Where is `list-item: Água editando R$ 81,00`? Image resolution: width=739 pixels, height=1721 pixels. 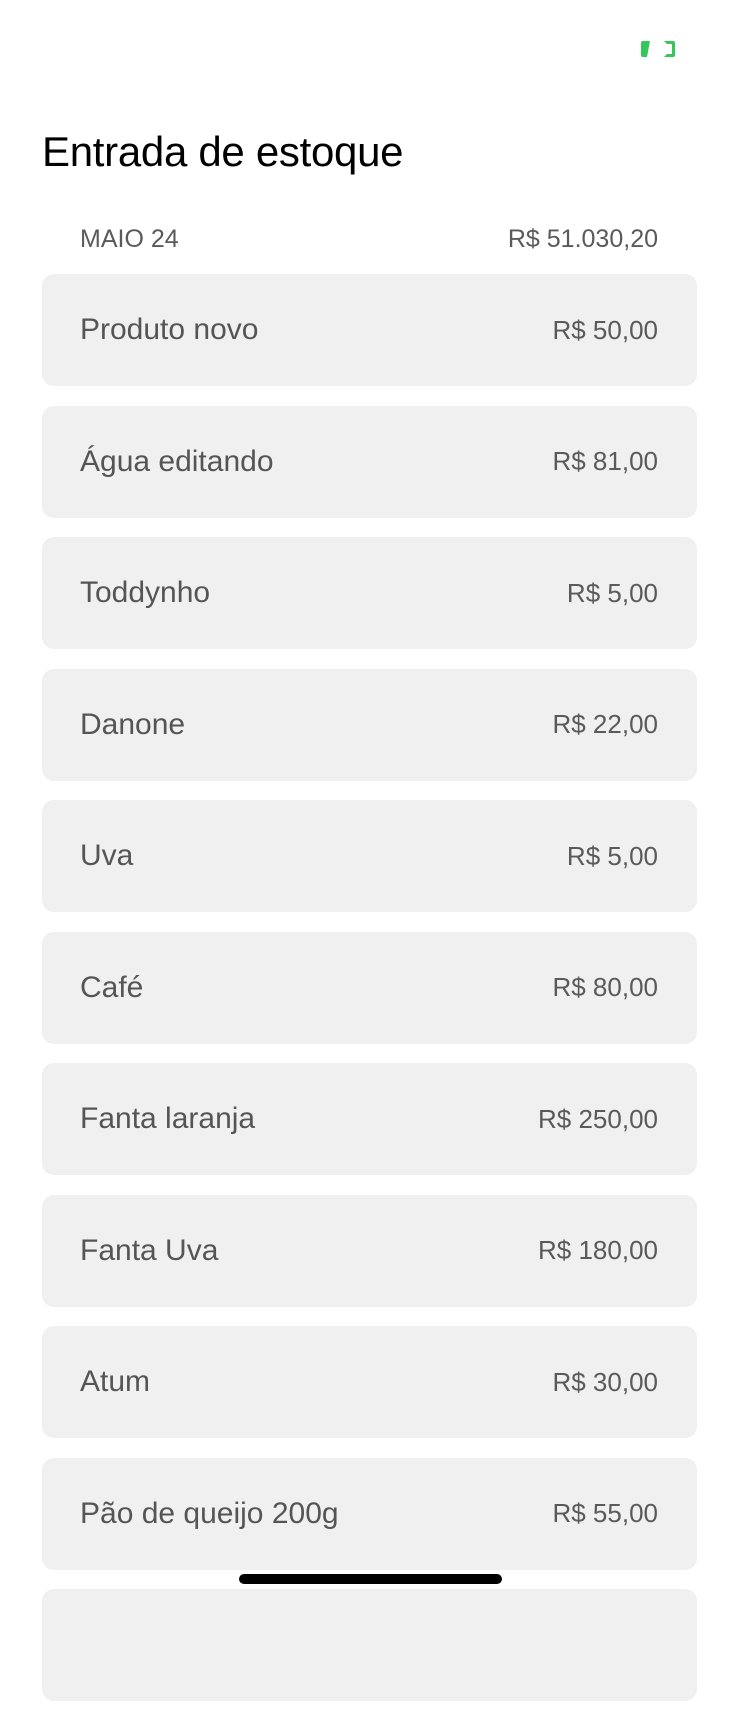 list-item: Água editando R$ 81,00 is located at coordinates (369, 461).